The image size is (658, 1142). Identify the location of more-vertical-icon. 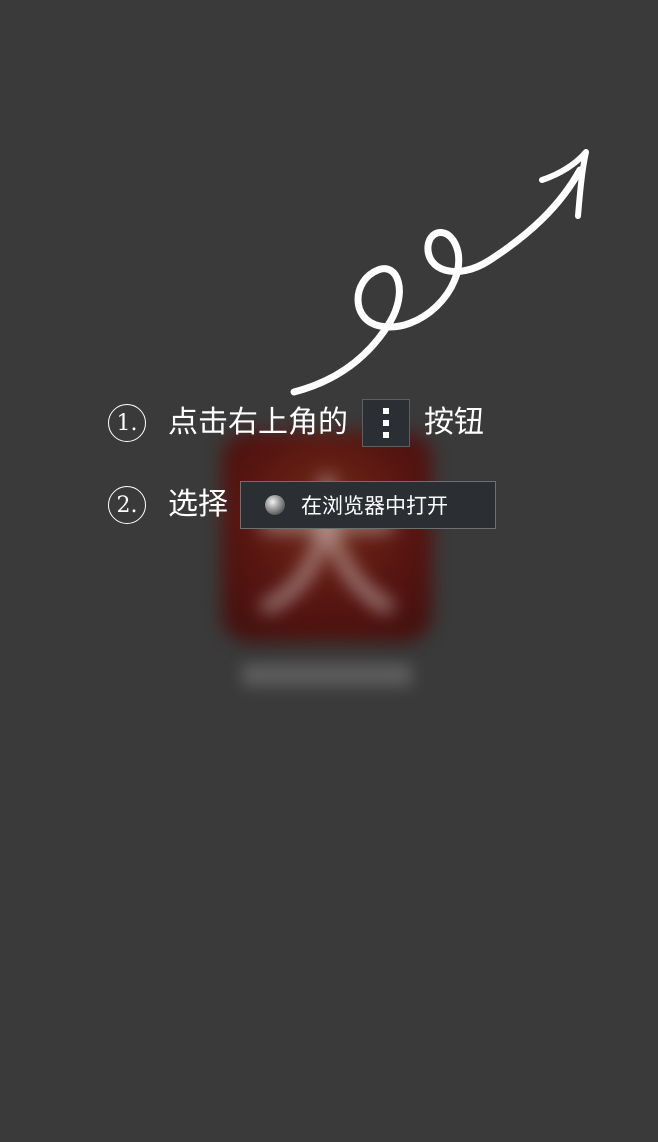
(386, 423).